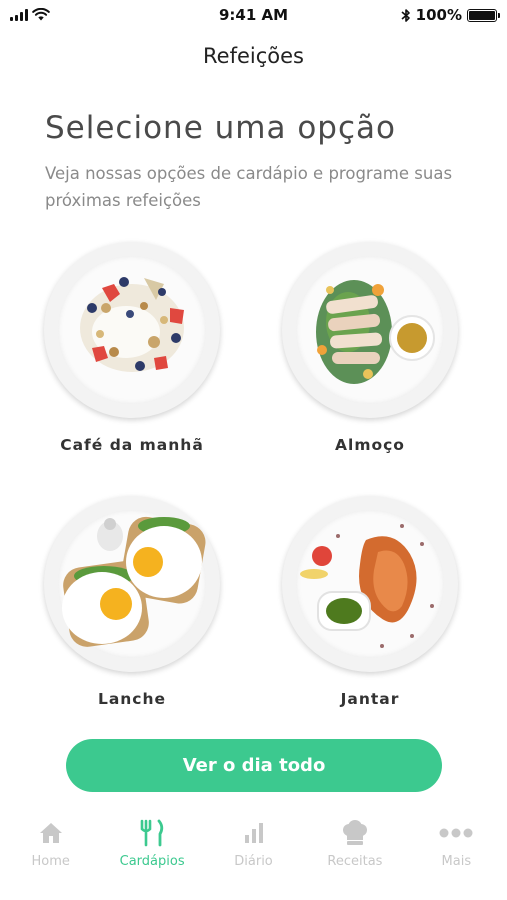 The width and height of the screenshot is (507, 900). Describe the element at coordinates (254, 833) in the screenshot. I see `bar-chart-icon` at that location.